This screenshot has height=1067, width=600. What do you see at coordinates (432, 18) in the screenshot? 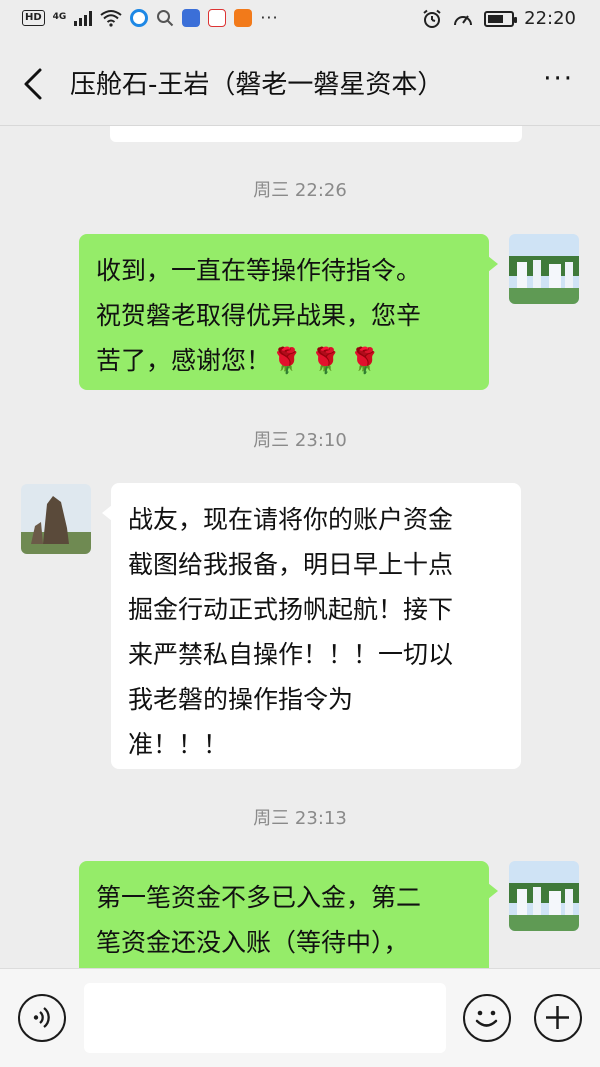
I see `alarm-icon` at bounding box center [432, 18].